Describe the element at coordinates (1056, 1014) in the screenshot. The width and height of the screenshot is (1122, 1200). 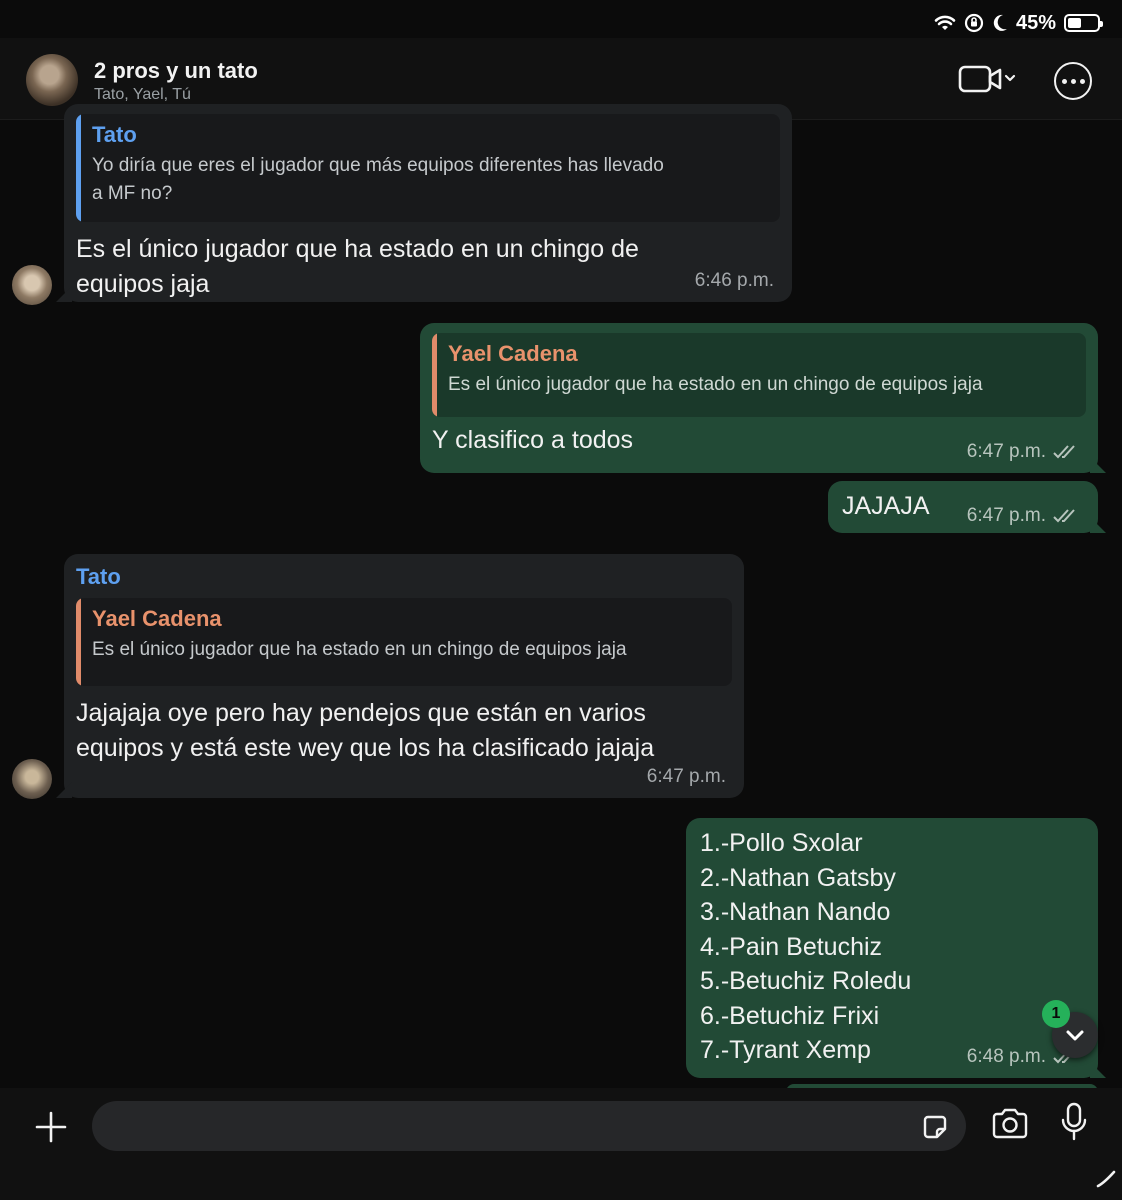
I see `unread-count-badge: 1` at that location.